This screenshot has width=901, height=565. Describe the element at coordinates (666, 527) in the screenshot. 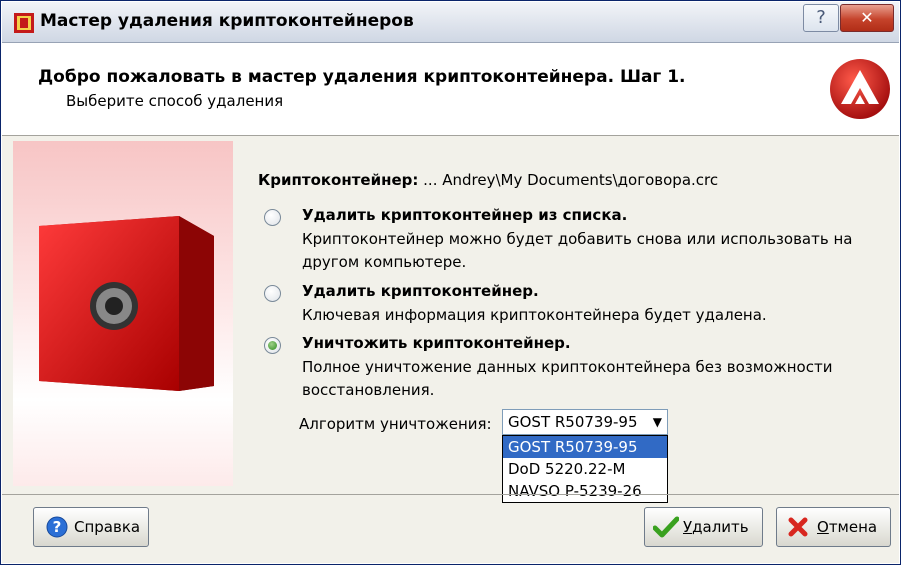

I see `check-icon` at that location.